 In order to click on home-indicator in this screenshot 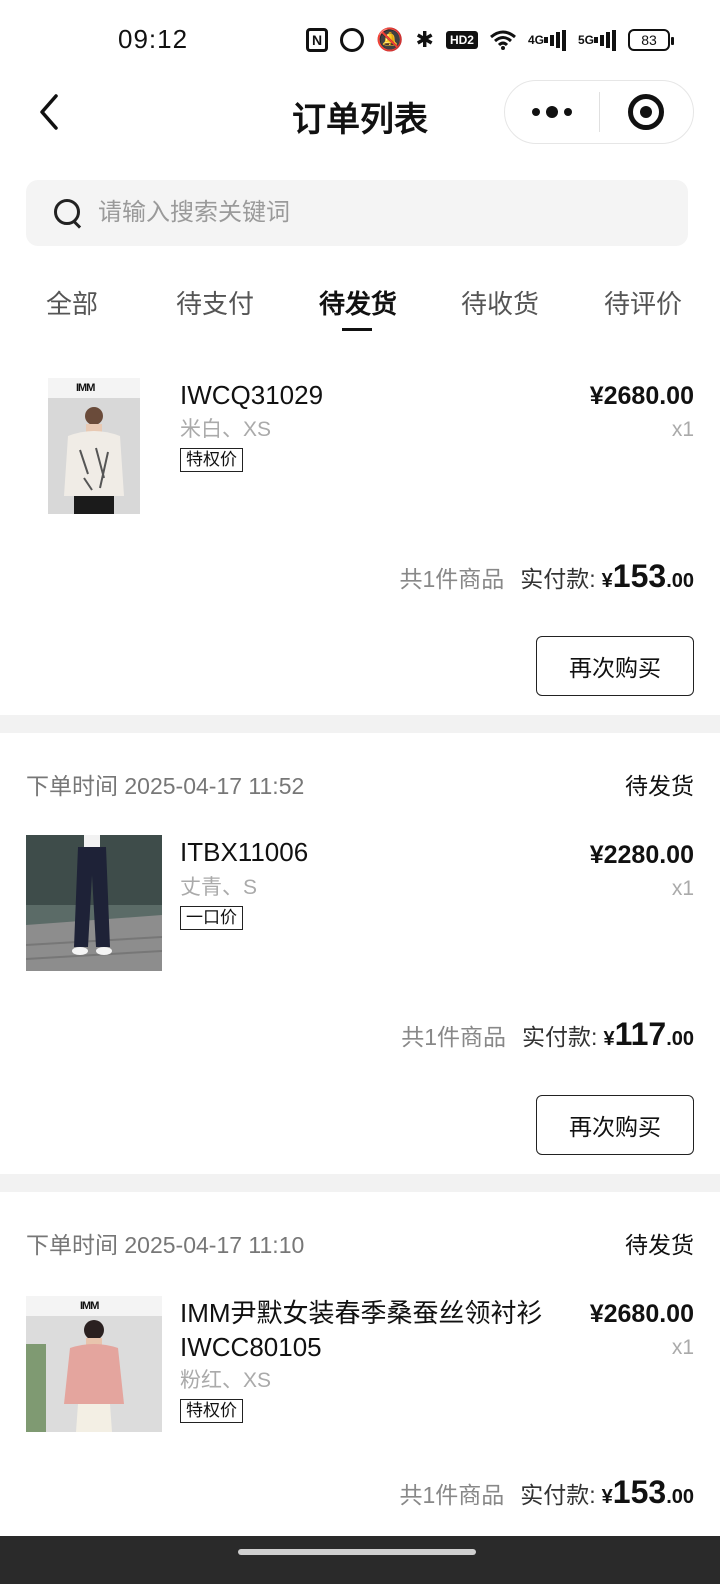, I will do `click(357, 1552)`.